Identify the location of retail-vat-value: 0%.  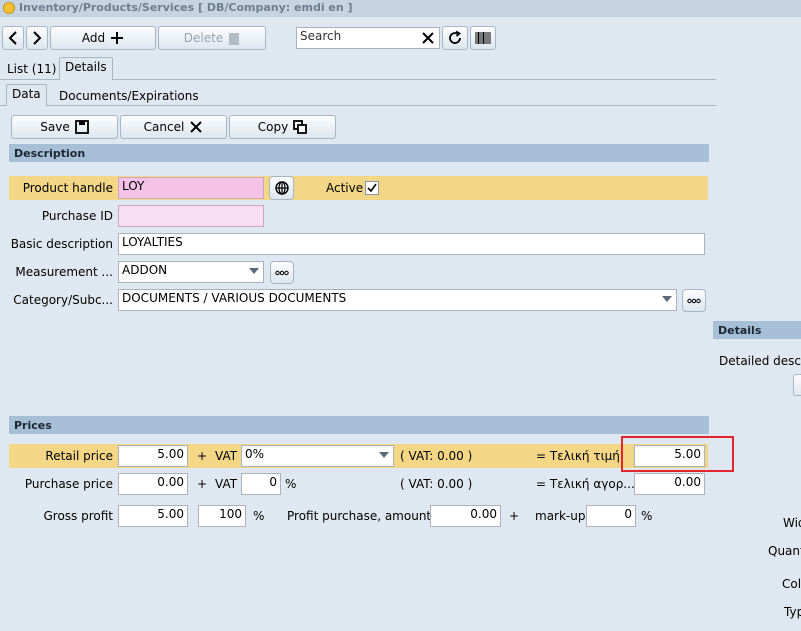
(255, 454).